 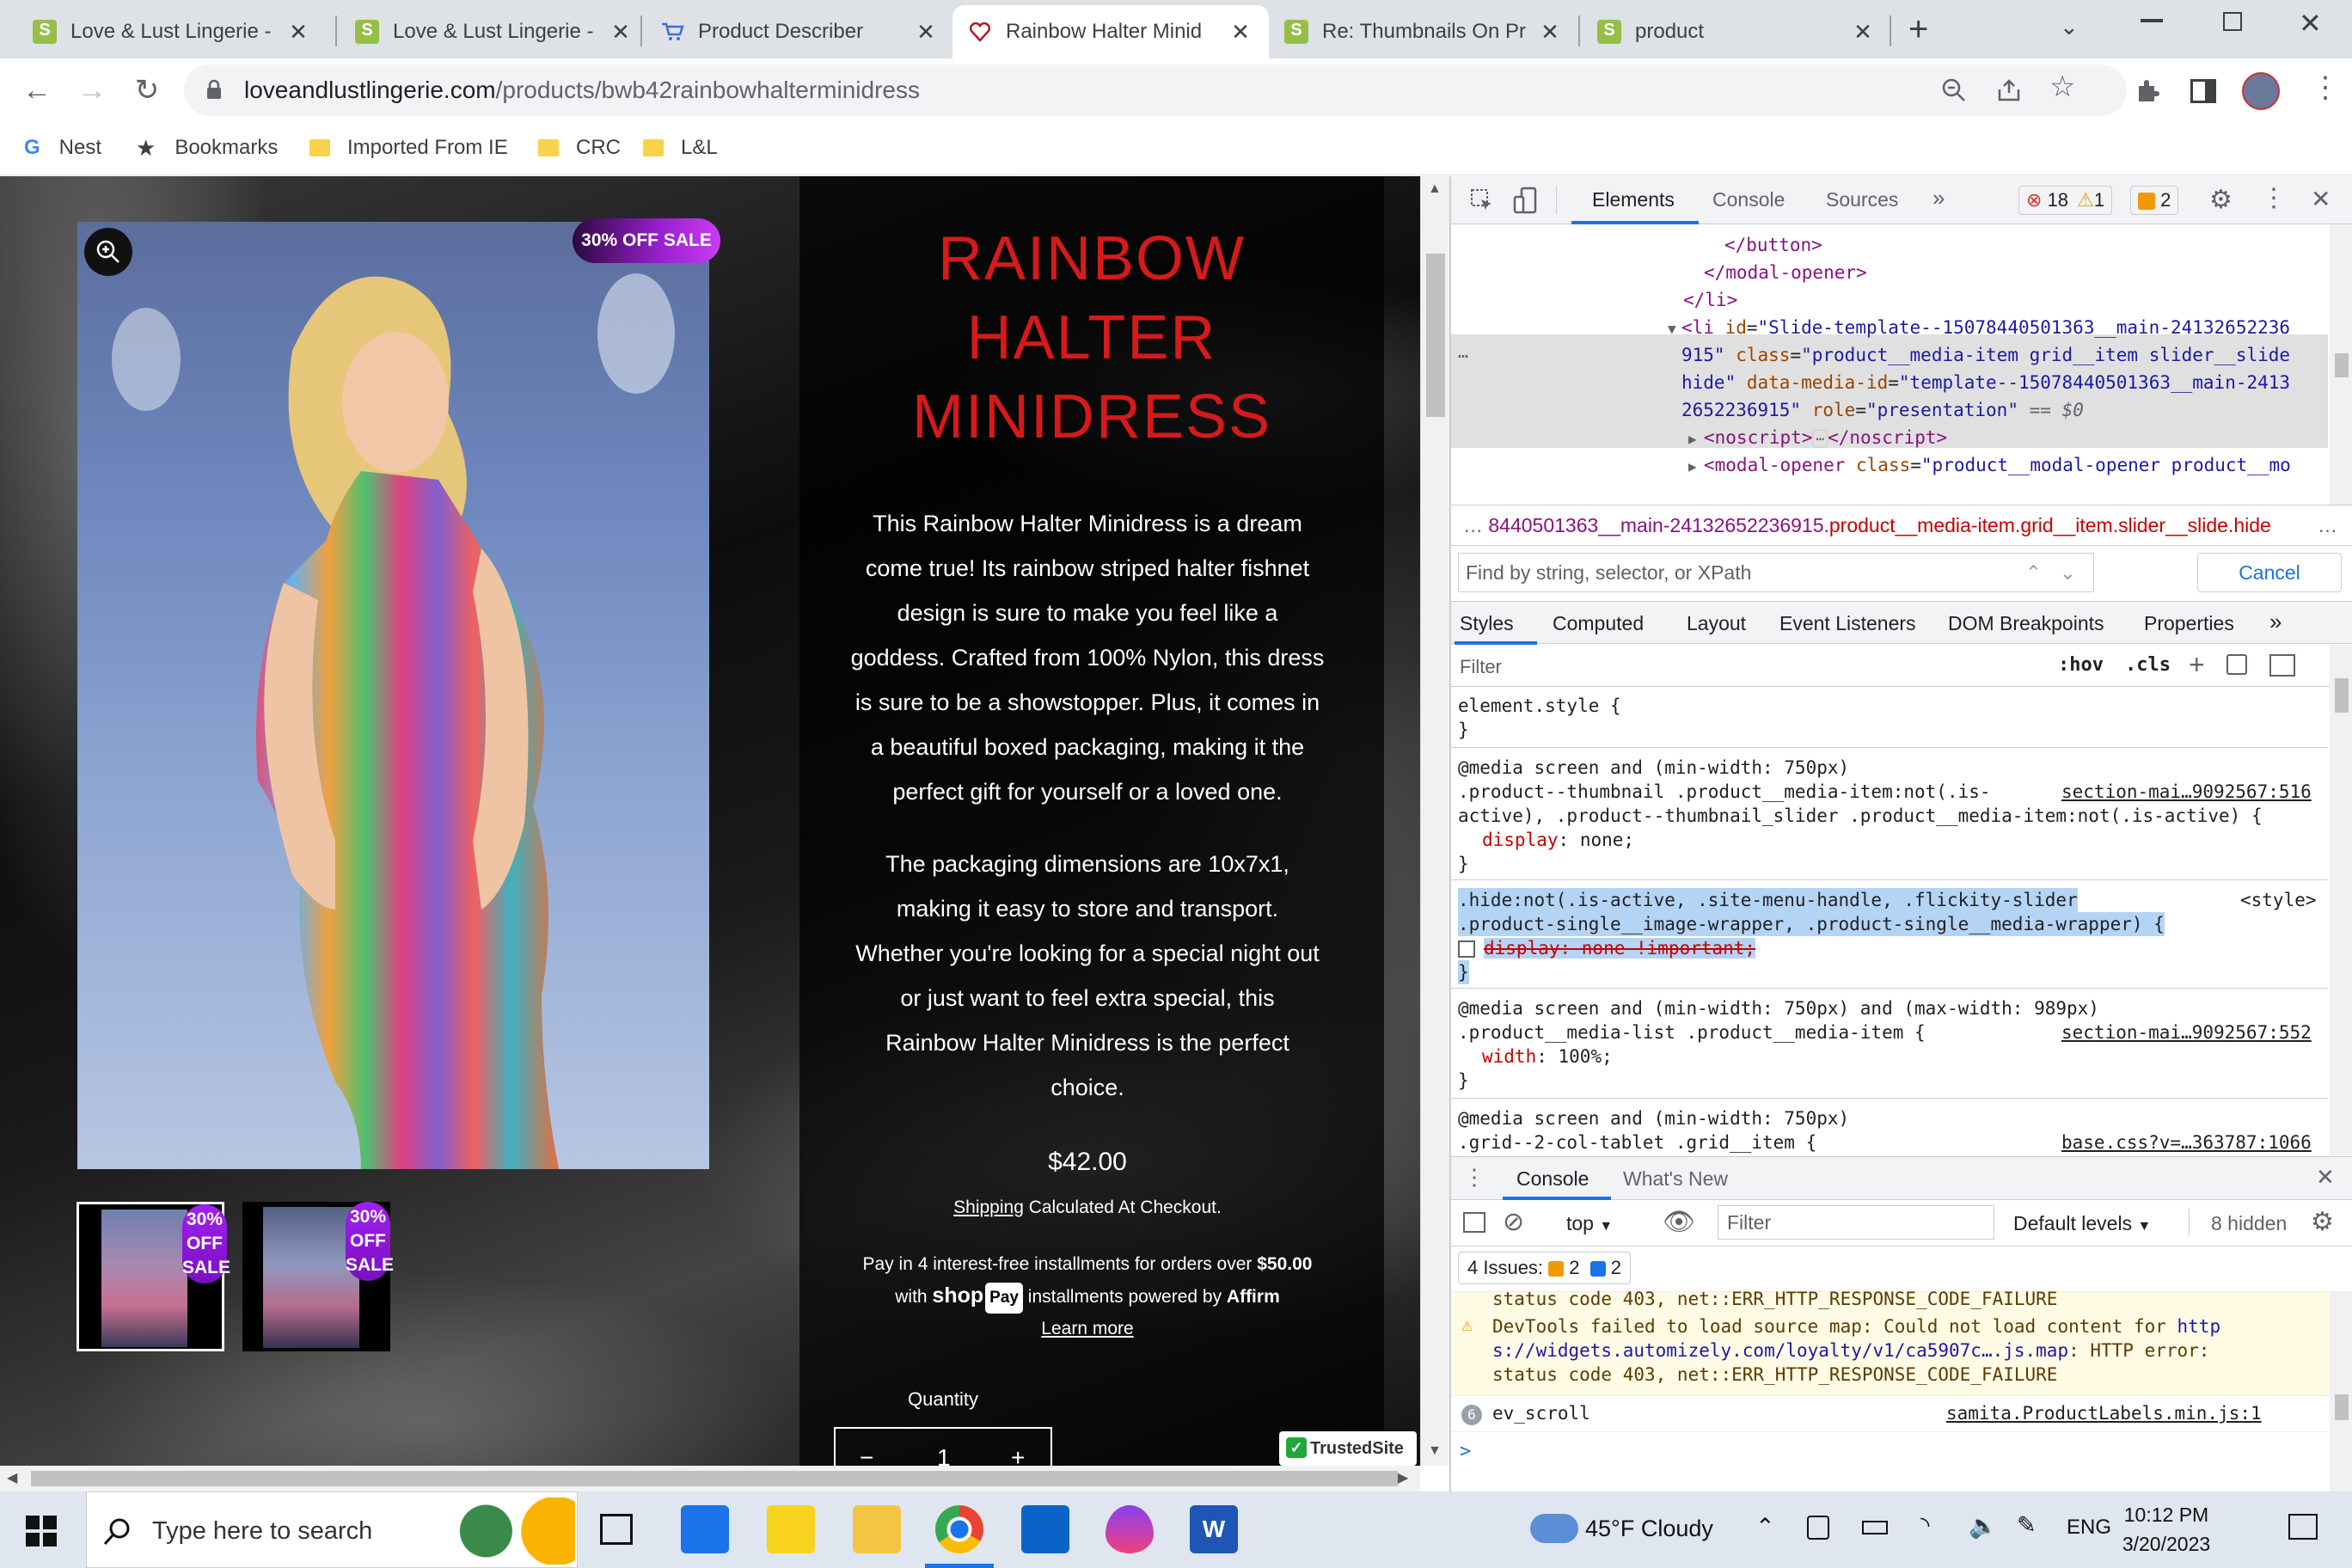 I want to click on tab-layout: Layout, so click(x=1716, y=623).